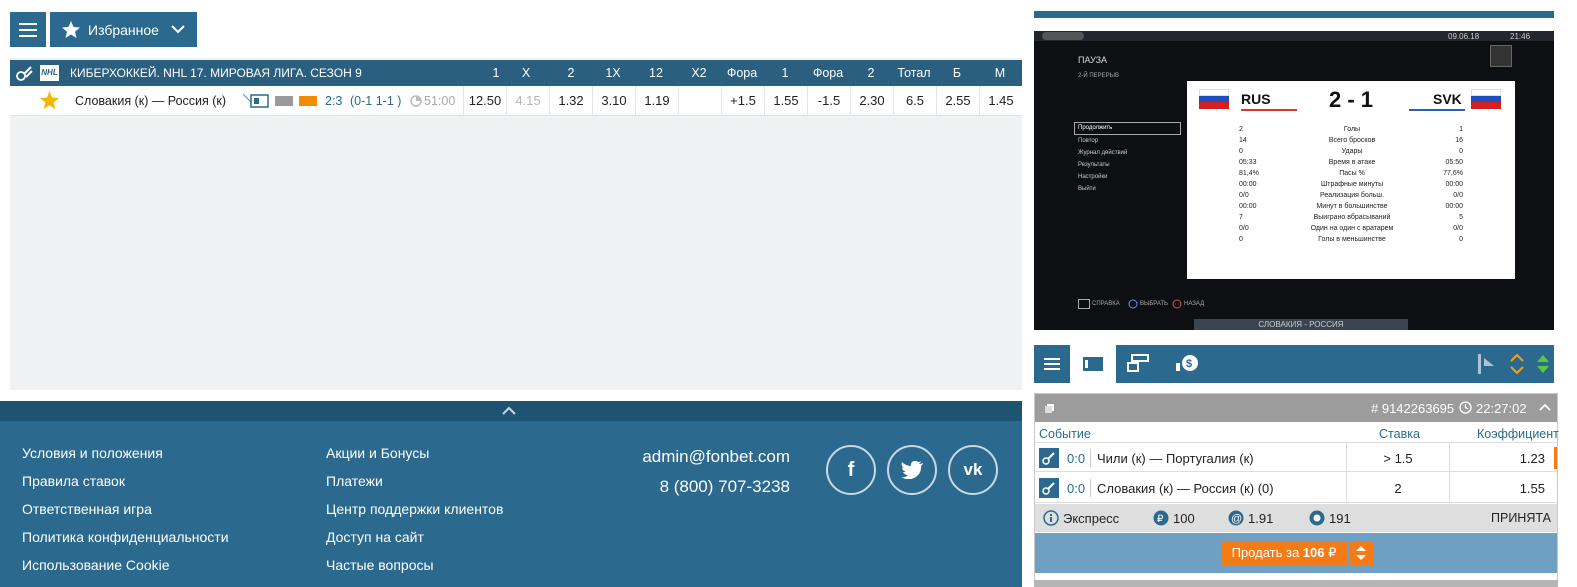 Image resolution: width=1577 pixels, height=587 pixels. I want to click on odd-cell: 4.15, so click(527, 101).